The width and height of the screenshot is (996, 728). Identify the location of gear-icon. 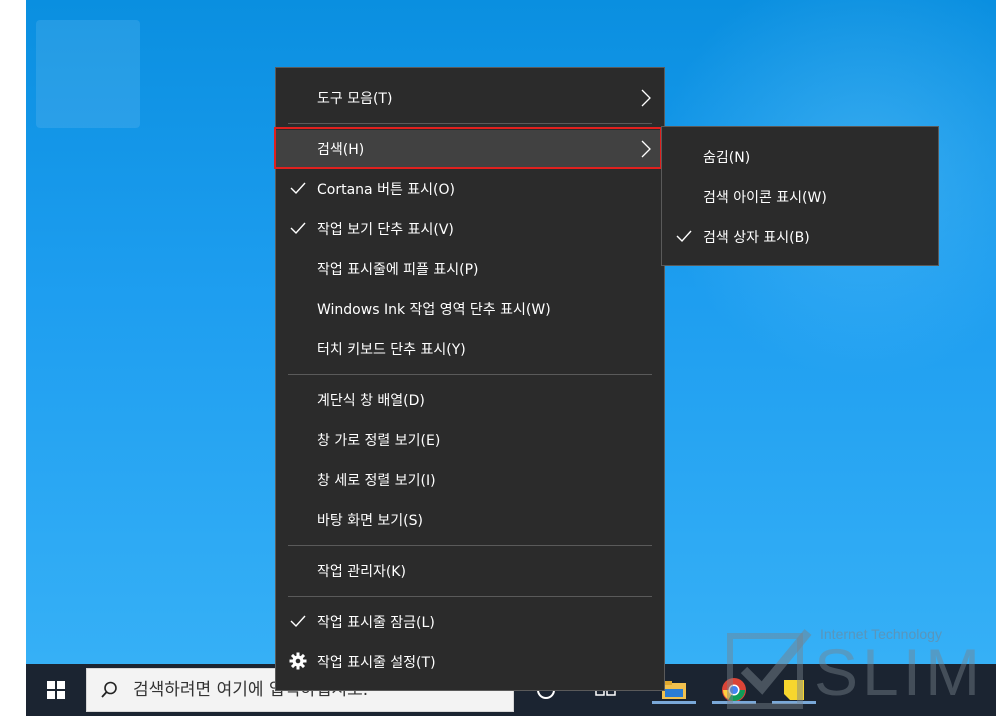
(298, 661).